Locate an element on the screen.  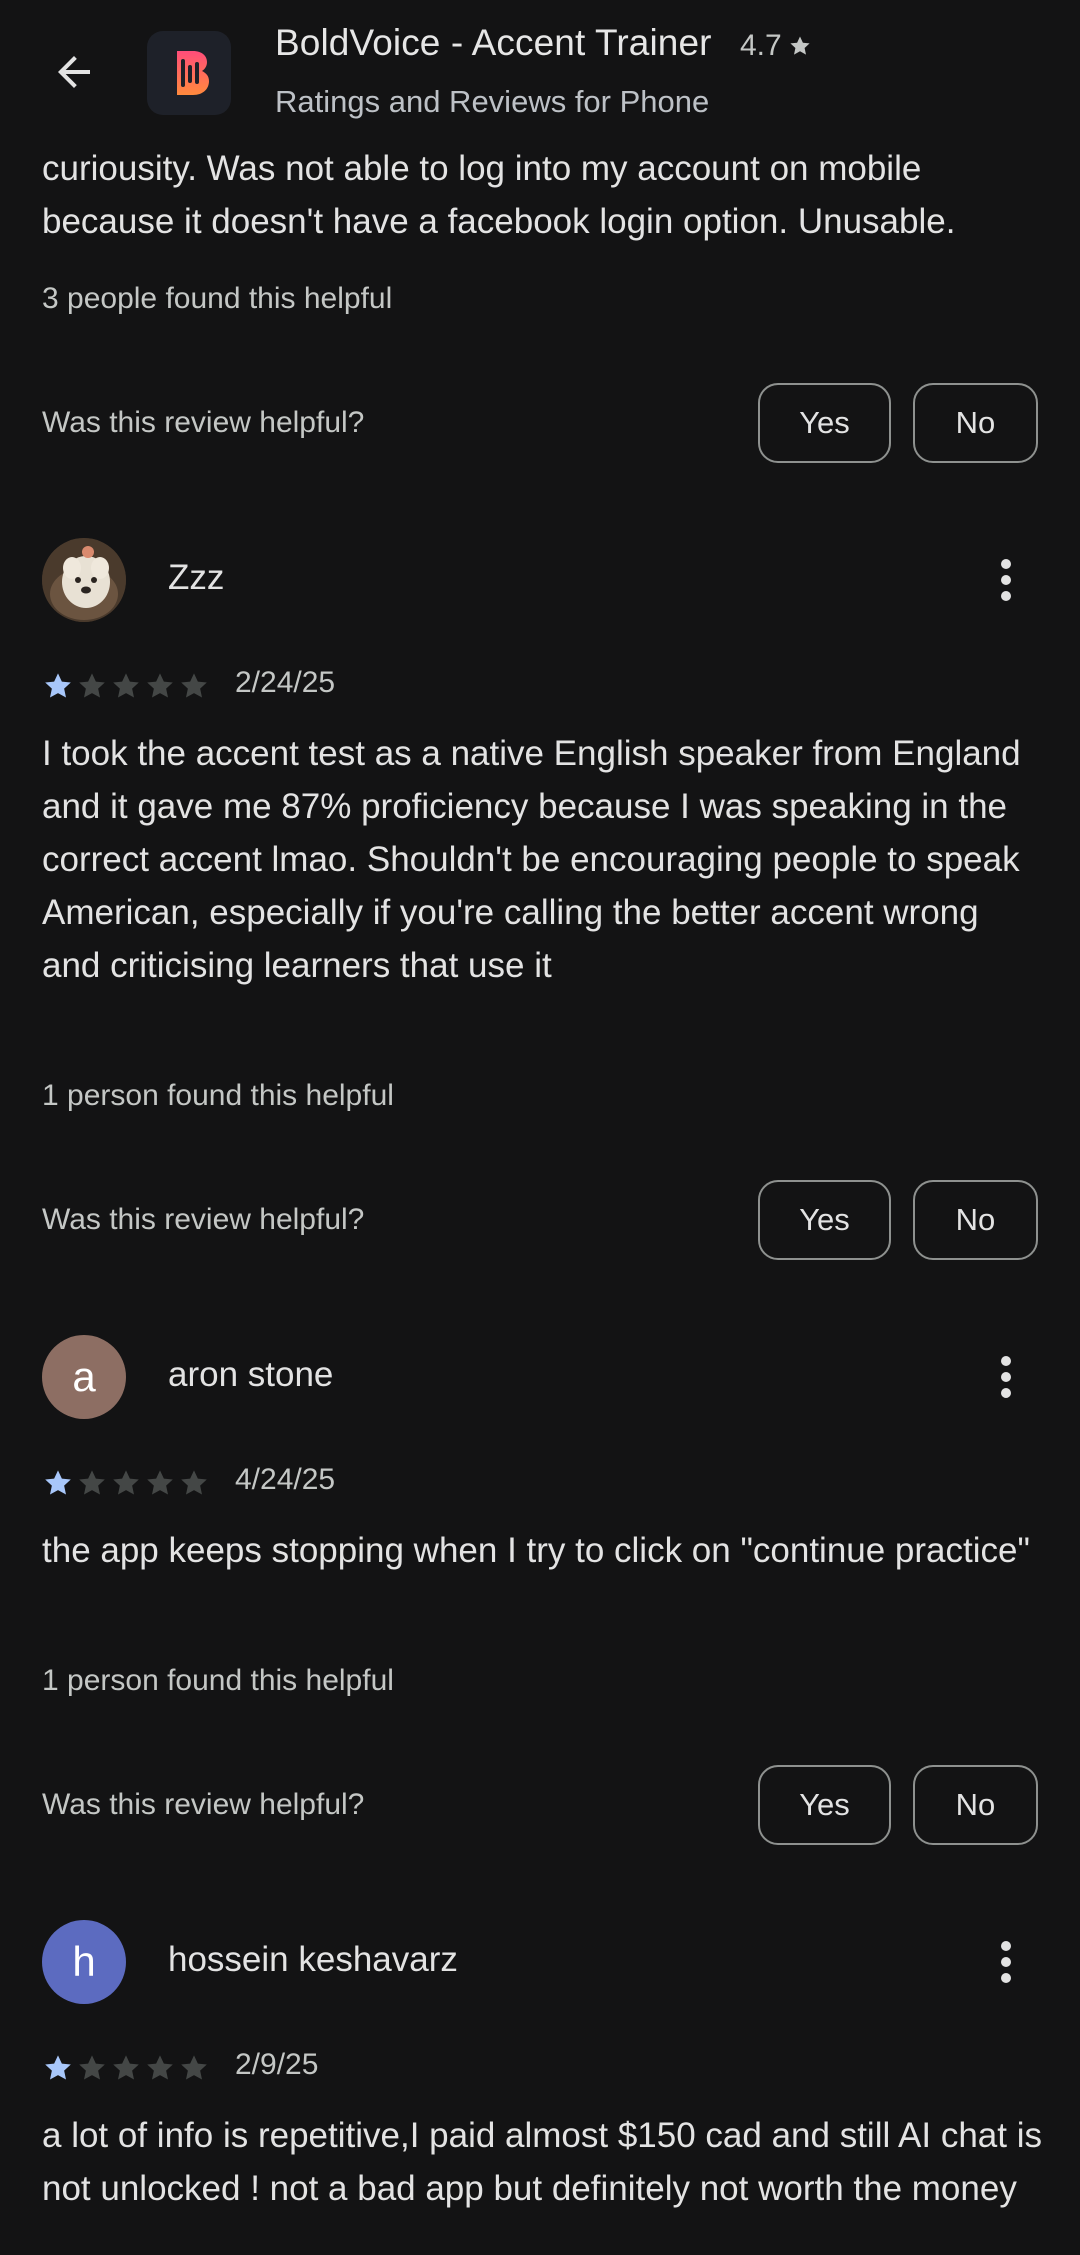
review-date: 4/24/25 is located at coordinates (285, 1479).